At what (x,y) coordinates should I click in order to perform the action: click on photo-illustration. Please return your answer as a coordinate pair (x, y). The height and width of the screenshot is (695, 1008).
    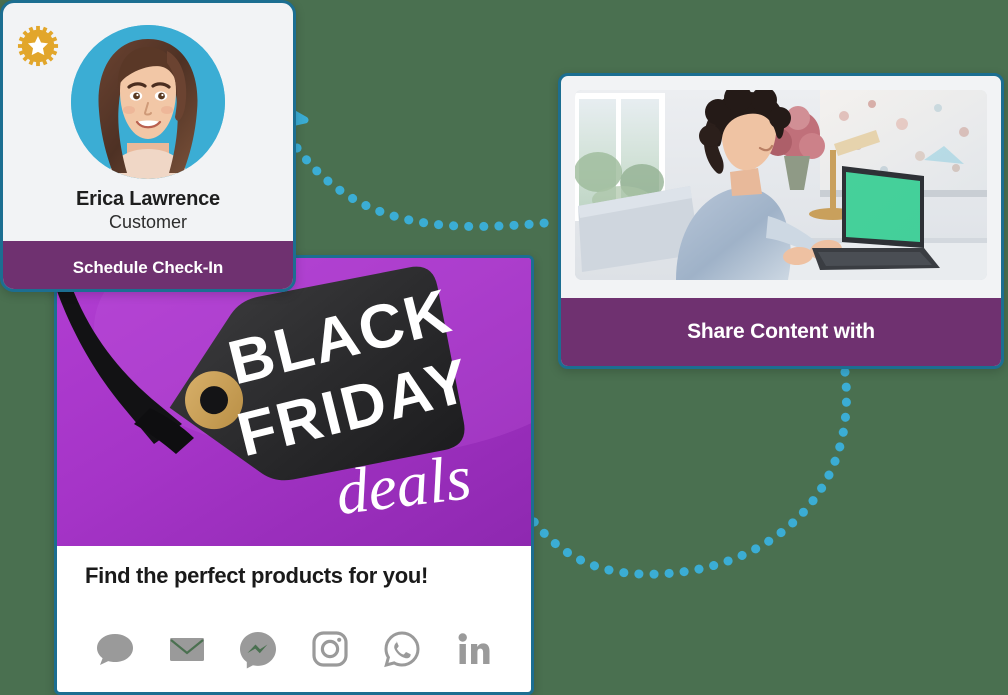
    Looking at the image, I should click on (781, 185).